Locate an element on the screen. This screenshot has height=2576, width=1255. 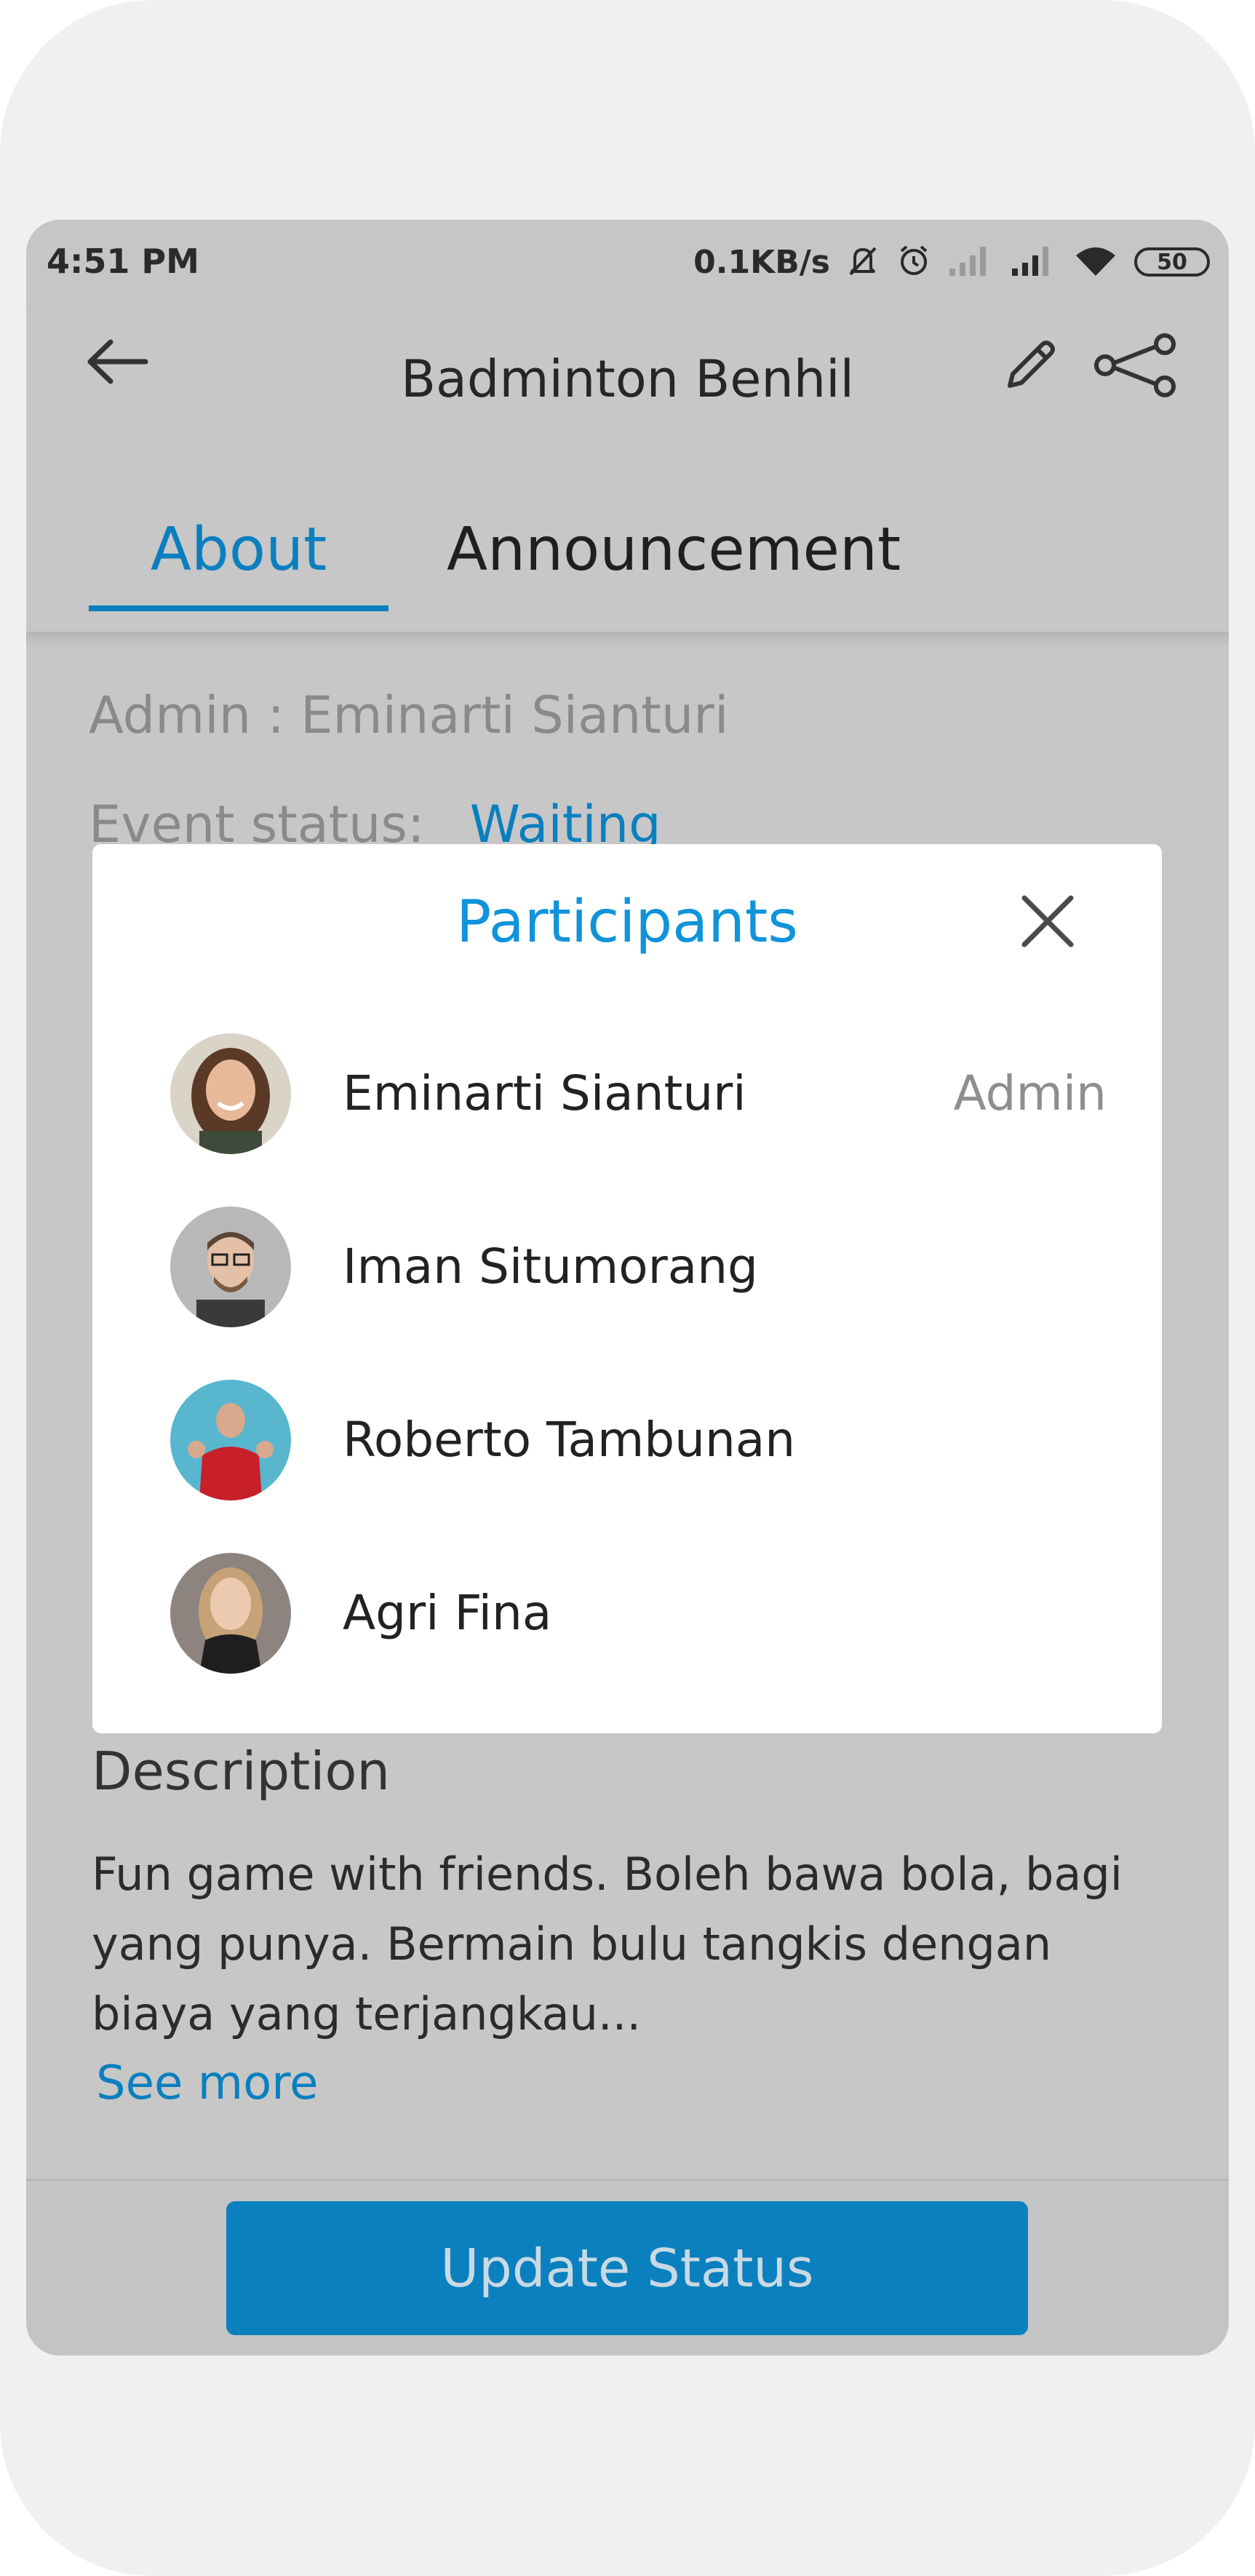
signal-empty-icon is located at coordinates (971, 262).